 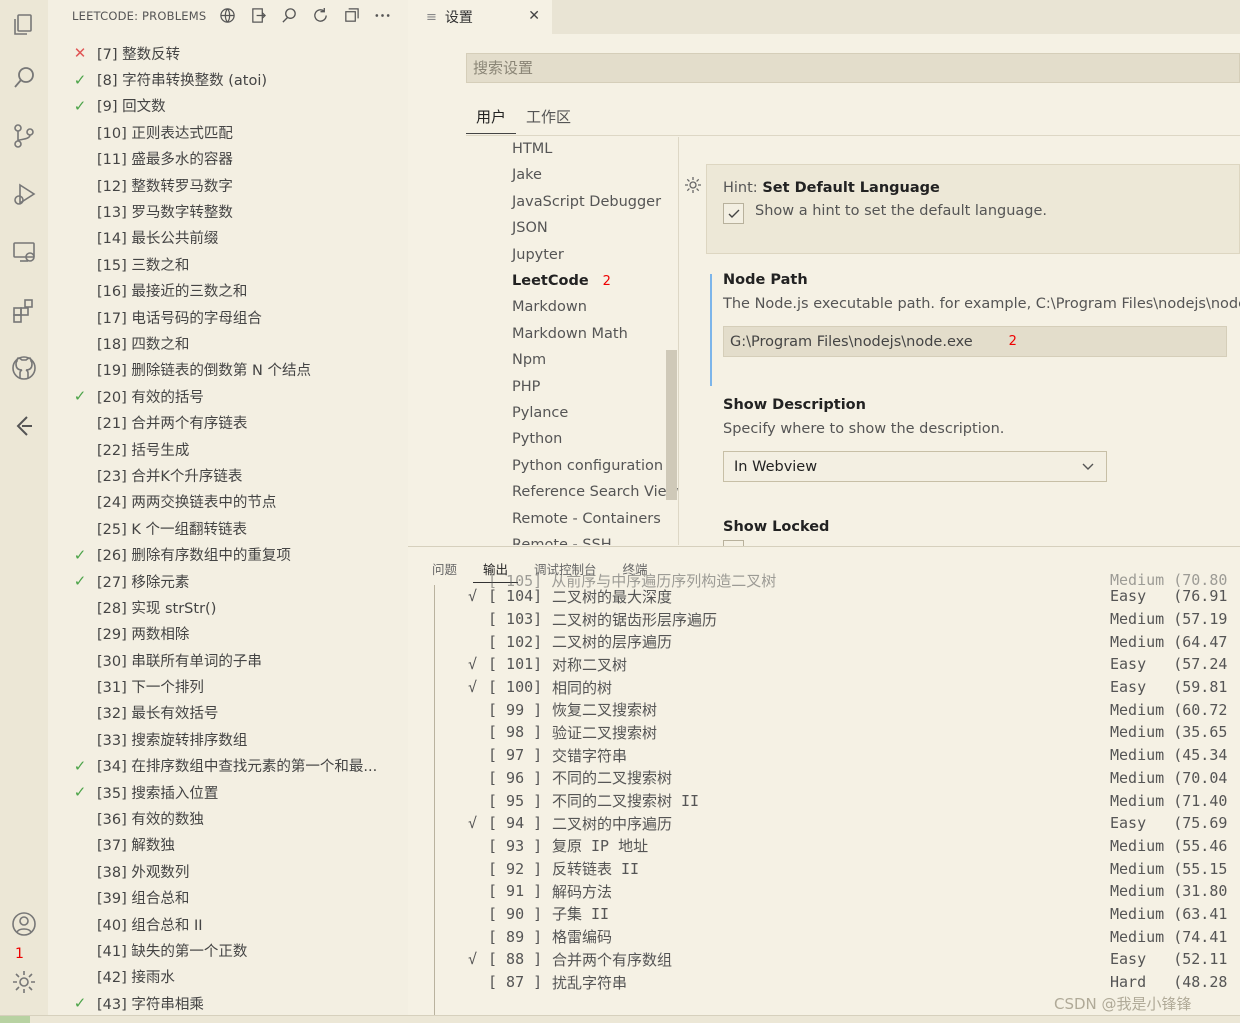 What do you see at coordinates (228, 422) in the screenshot?
I see `problem-item: [21] 合并两个有序链表` at bounding box center [228, 422].